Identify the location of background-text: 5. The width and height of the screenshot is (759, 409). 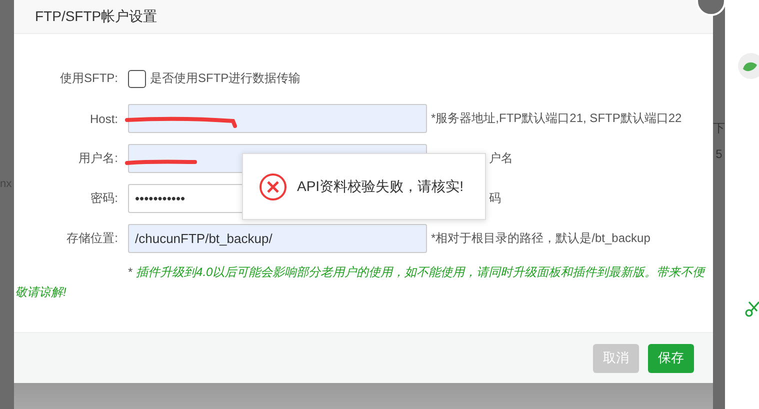
(719, 154).